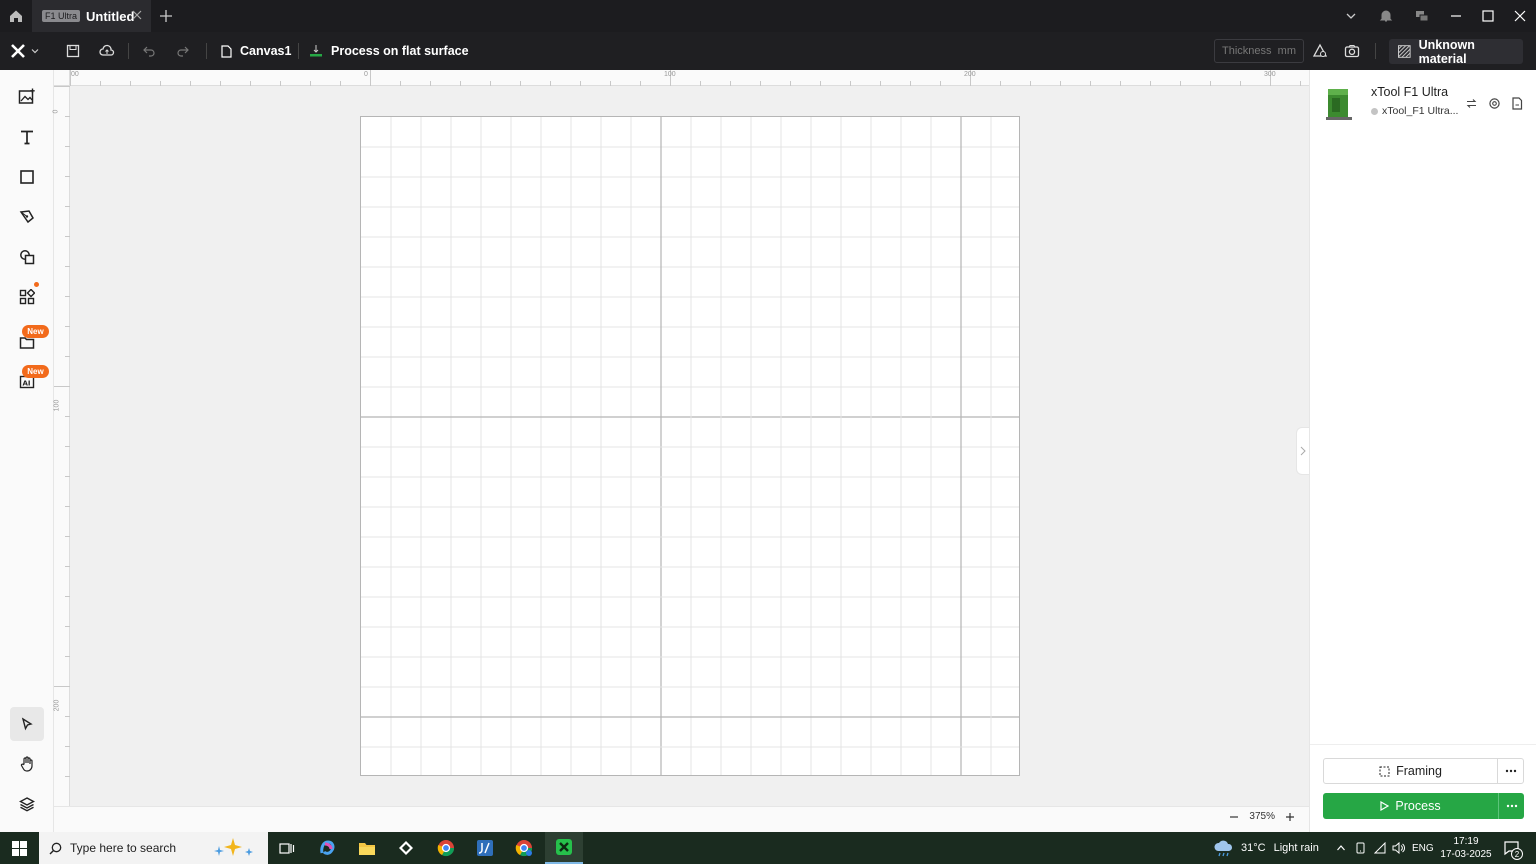 Image resolution: width=1536 pixels, height=864 pixels. What do you see at coordinates (107, 51) in the screenshot?
I see `upload-cloud-button` at bounding box center [107, 51].